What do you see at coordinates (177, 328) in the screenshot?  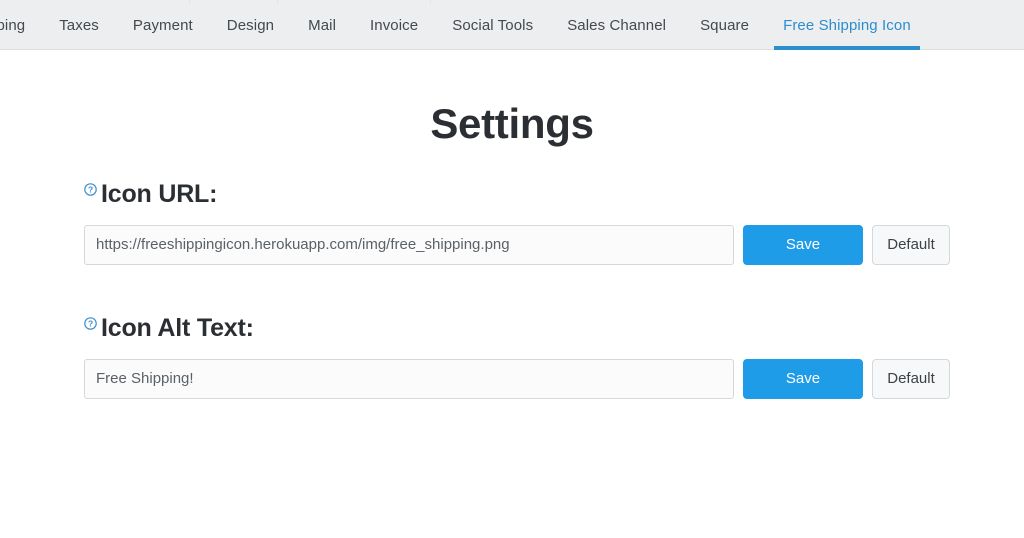 I see `field-label-text: Icon Alt Text:` at bounding box center [177, 328].